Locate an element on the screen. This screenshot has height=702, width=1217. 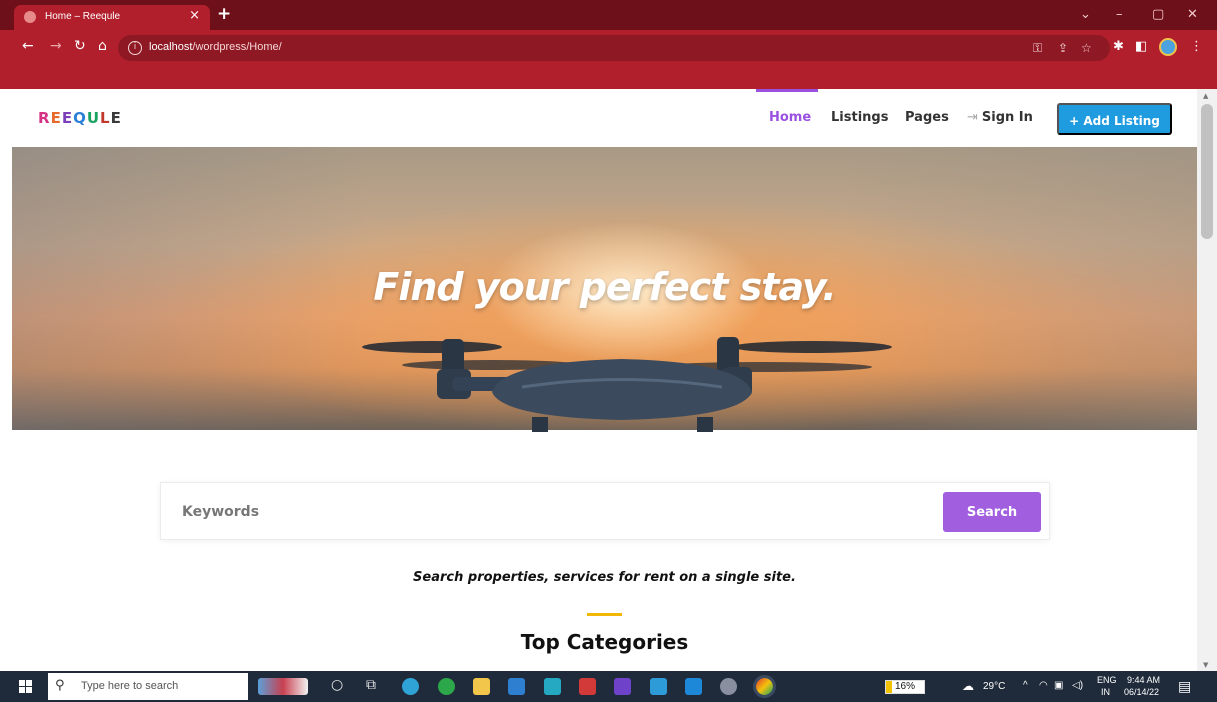
news-widget-icon is located at coordinates (283, 686).